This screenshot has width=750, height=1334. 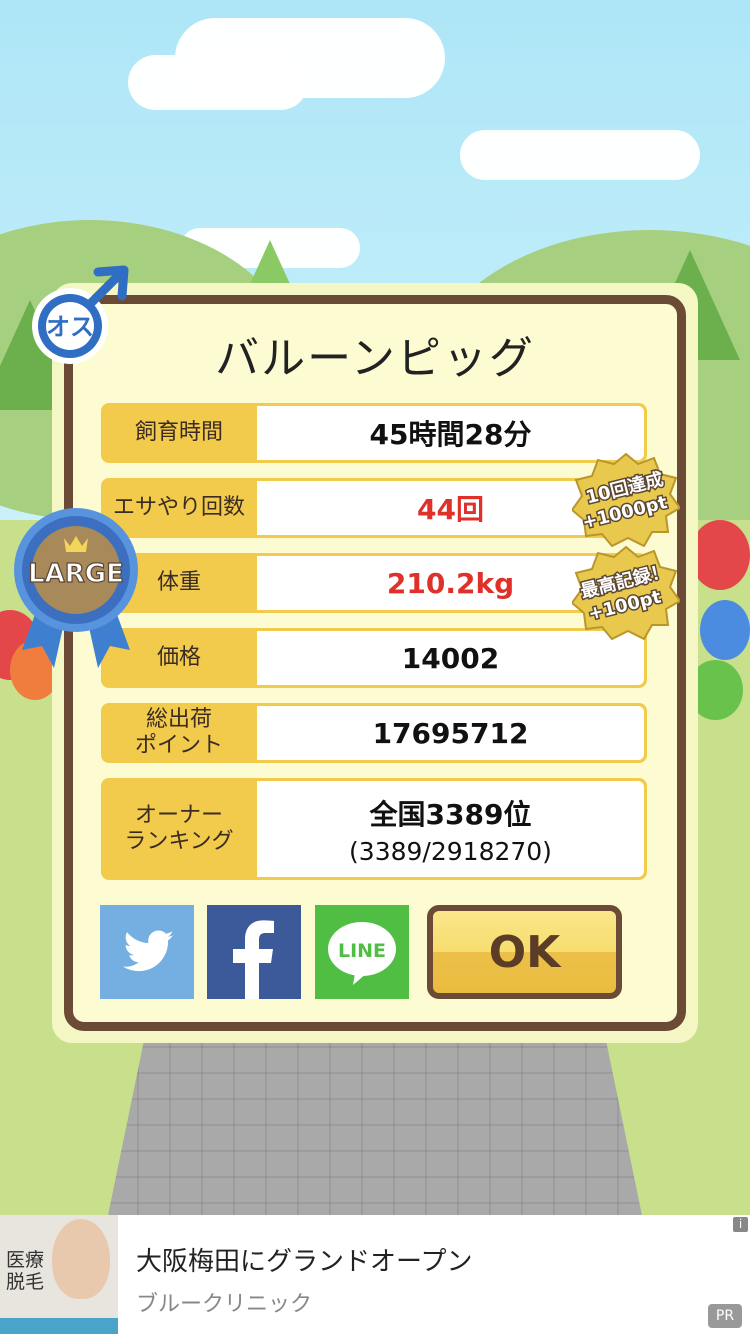 What do you see at coordinates (626, 592) in the screenshot?
I see `achievement-badge: 最高記録！ +100pt` at bounding box center [626, 592].